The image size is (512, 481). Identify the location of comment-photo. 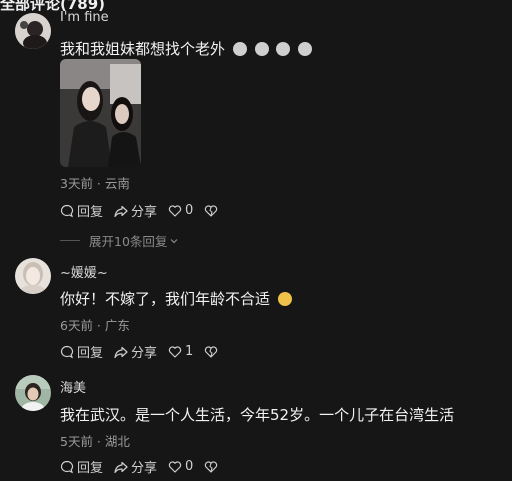
(100, 113).